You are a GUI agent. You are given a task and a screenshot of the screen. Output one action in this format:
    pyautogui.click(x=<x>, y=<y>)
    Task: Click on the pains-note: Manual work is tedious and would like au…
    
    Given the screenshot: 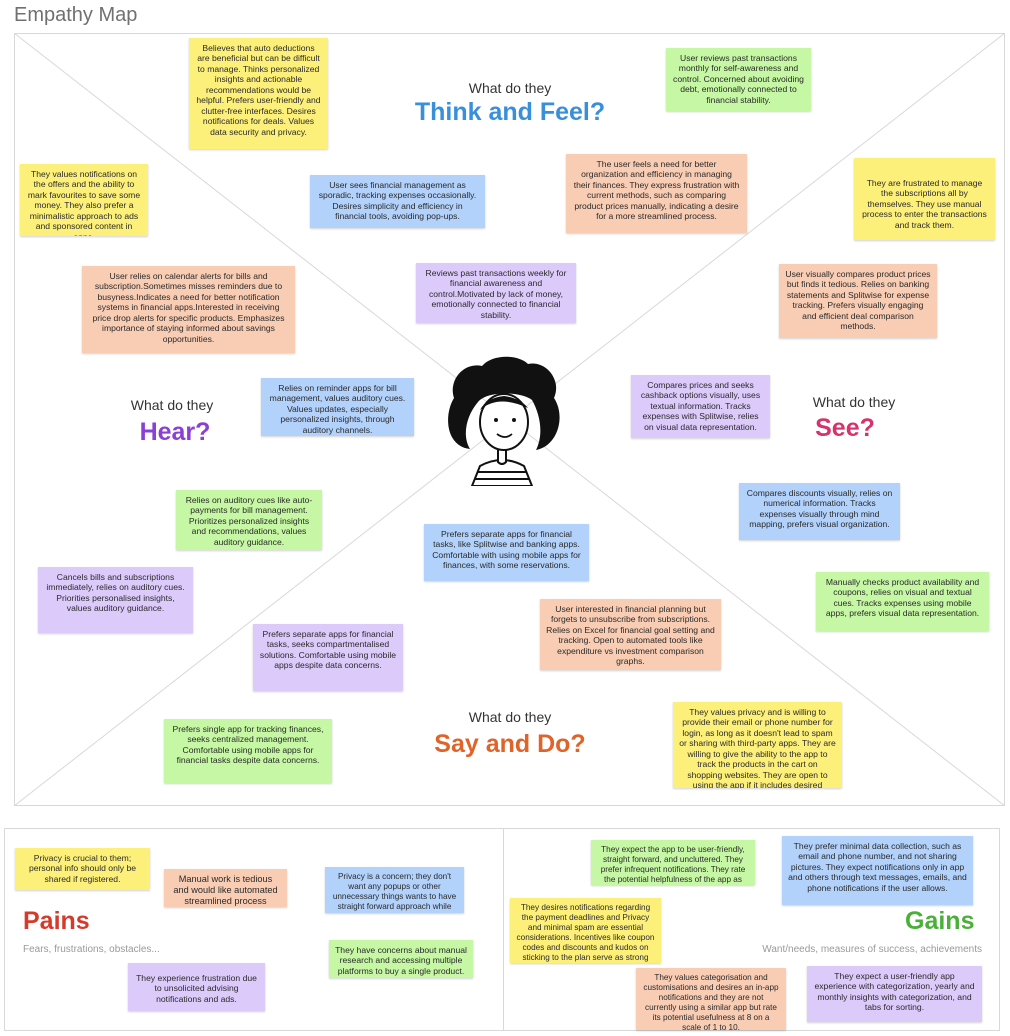 What is the action you would take?
    pyautogui.click(x=225, y=888)
    